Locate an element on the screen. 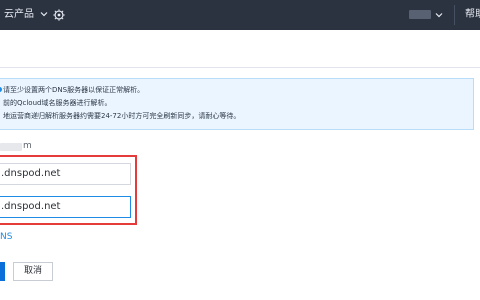 Image resolution: width=480 pixels, height=300 pixels. products-menu-label: 云产品 is located at coordinates (19, 14).